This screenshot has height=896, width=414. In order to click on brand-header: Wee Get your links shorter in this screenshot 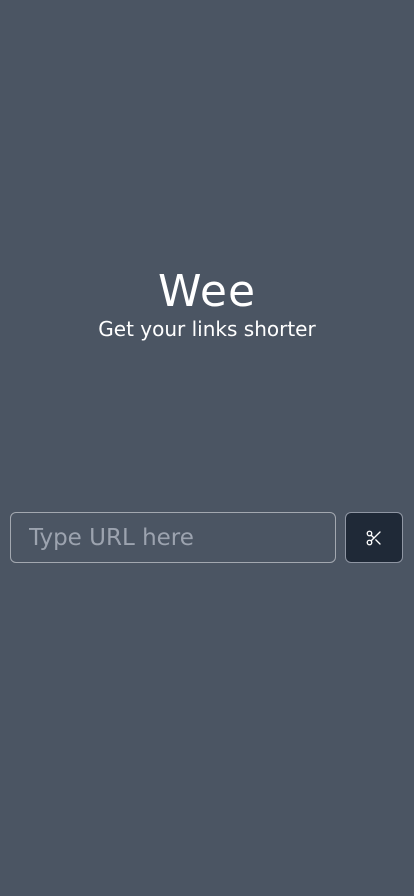, I will do `click(207, 303)`.